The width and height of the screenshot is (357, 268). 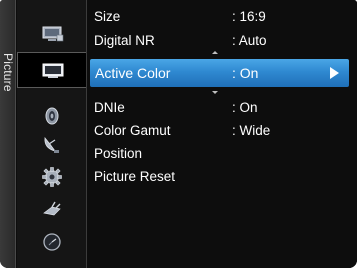 What do you see at coordinates (222, 154) in the screenshot?
I see `menu-item-position: Position` at bounding box center [222, 154].